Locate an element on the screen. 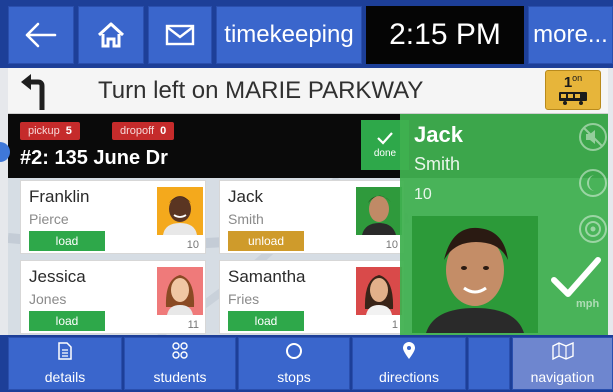 This screenshot has width=613, height=392. timekeeping-button: timekeeping is located at coordinates (289, 35).